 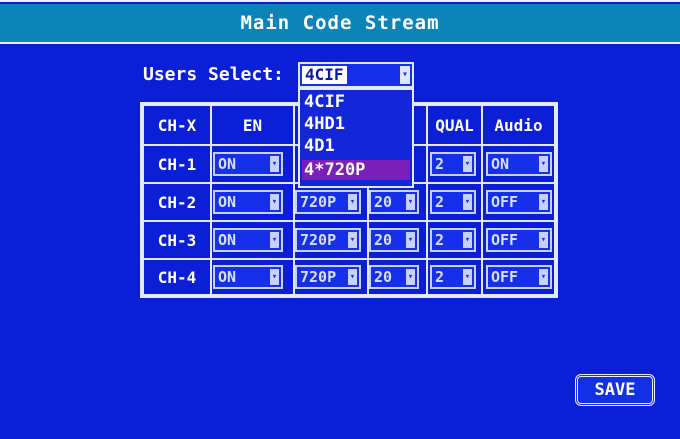 What do you see at coordinates (440, 277) in the screenshot?
I see `qual-value-ch4: 2` at bounding box center [440, 277].